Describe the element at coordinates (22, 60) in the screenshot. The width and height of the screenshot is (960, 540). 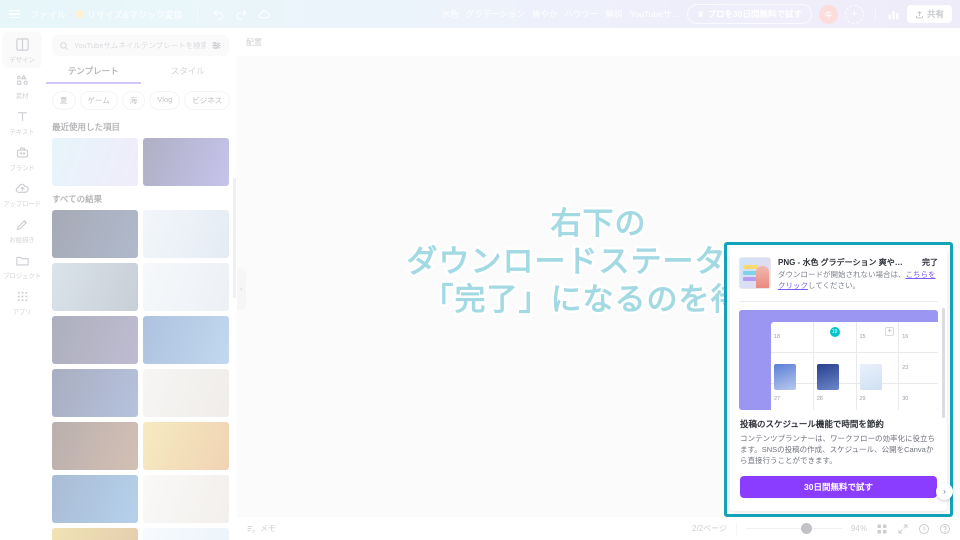
I see `sidebar-label-design: デザイン` at that location.